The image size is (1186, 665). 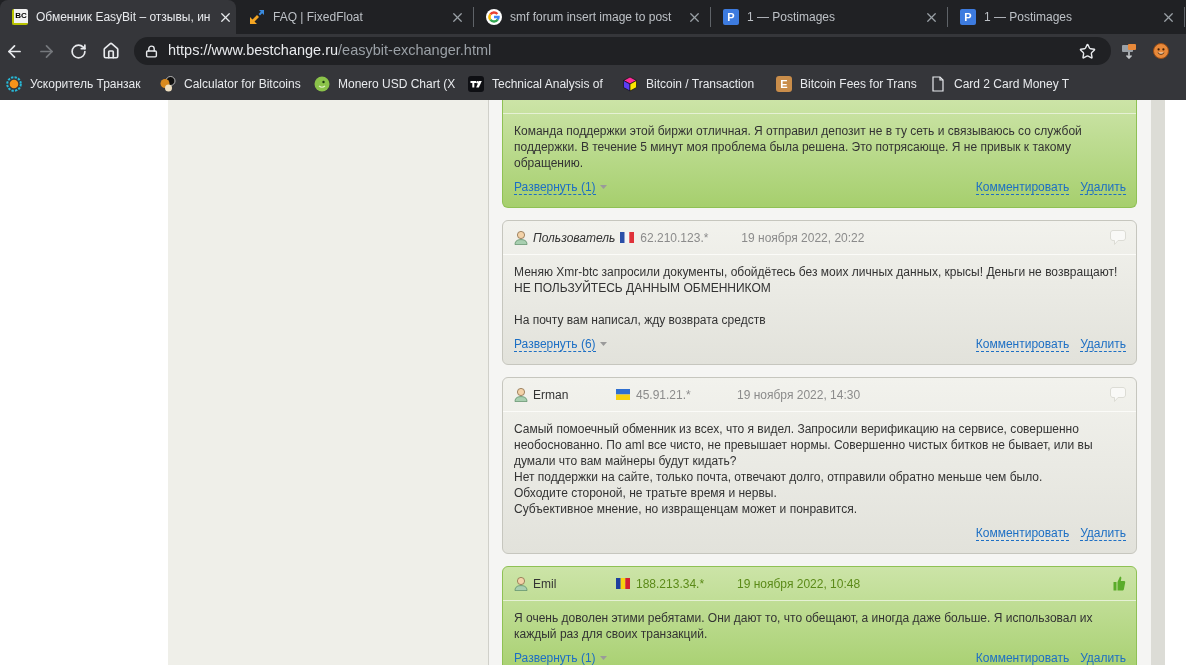 I want to click on author-name: Erman, so click(x=551, y=395).